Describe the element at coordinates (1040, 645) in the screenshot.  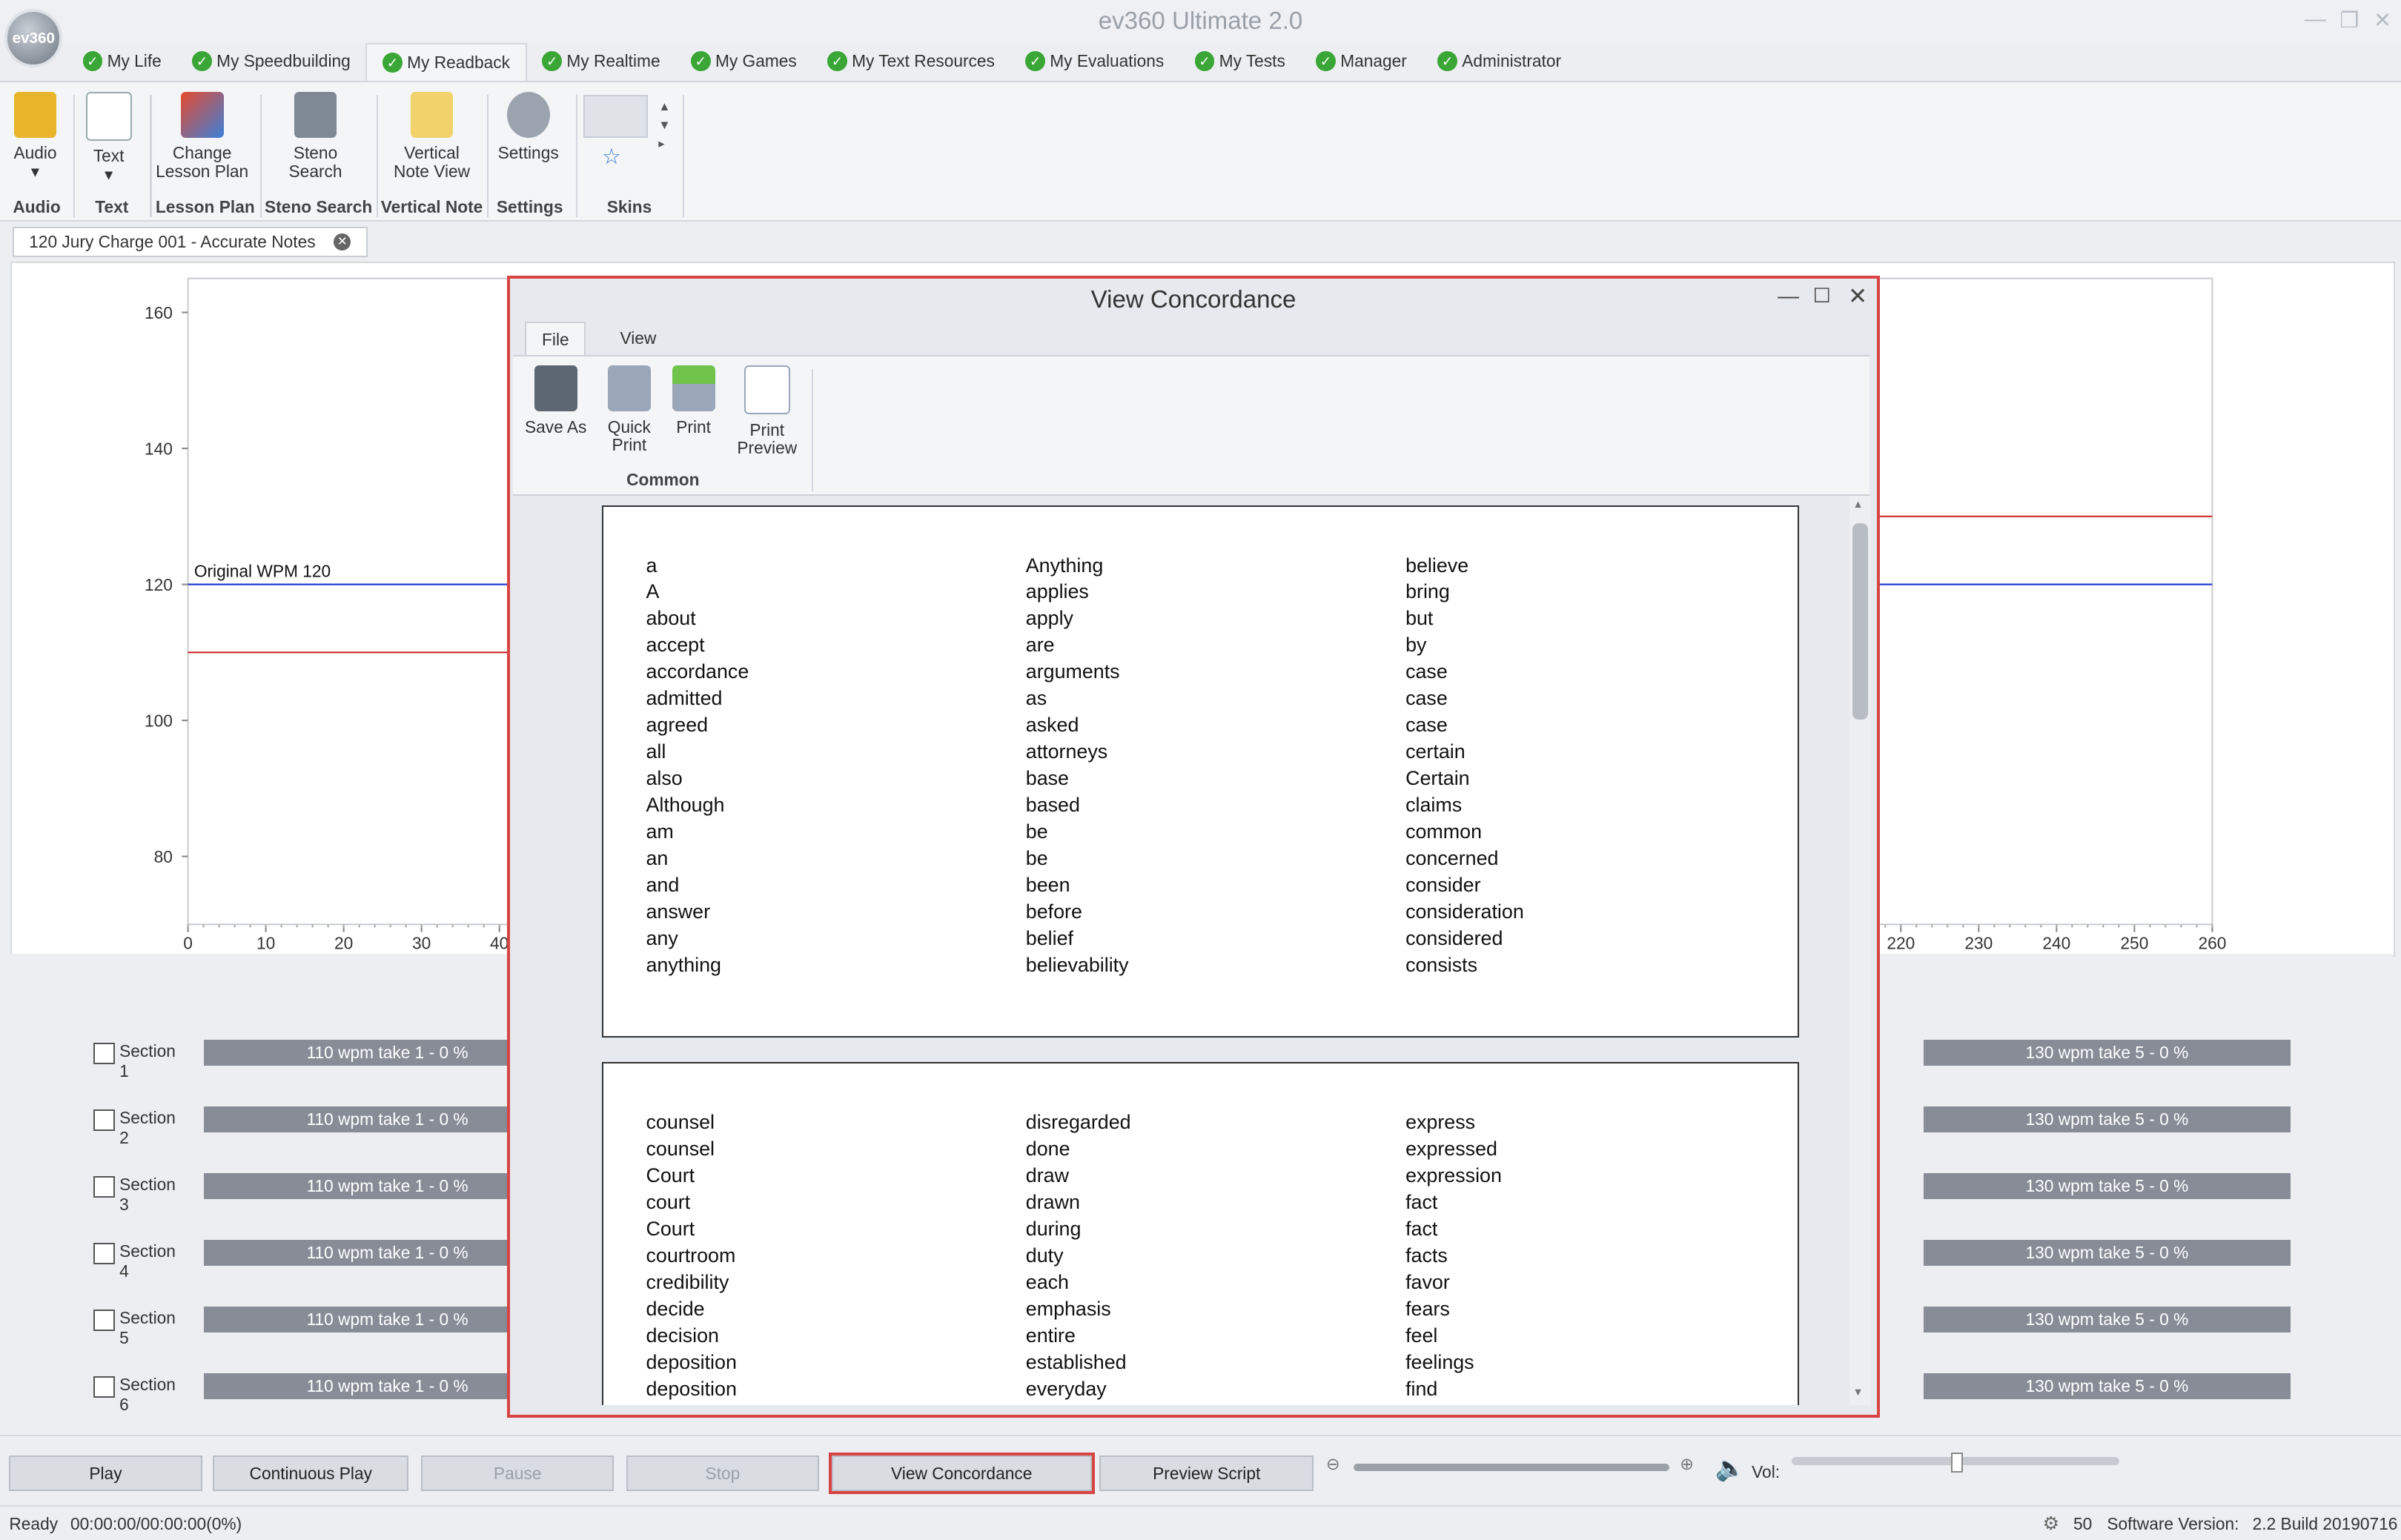
I see `concordance-word: are` at that location.